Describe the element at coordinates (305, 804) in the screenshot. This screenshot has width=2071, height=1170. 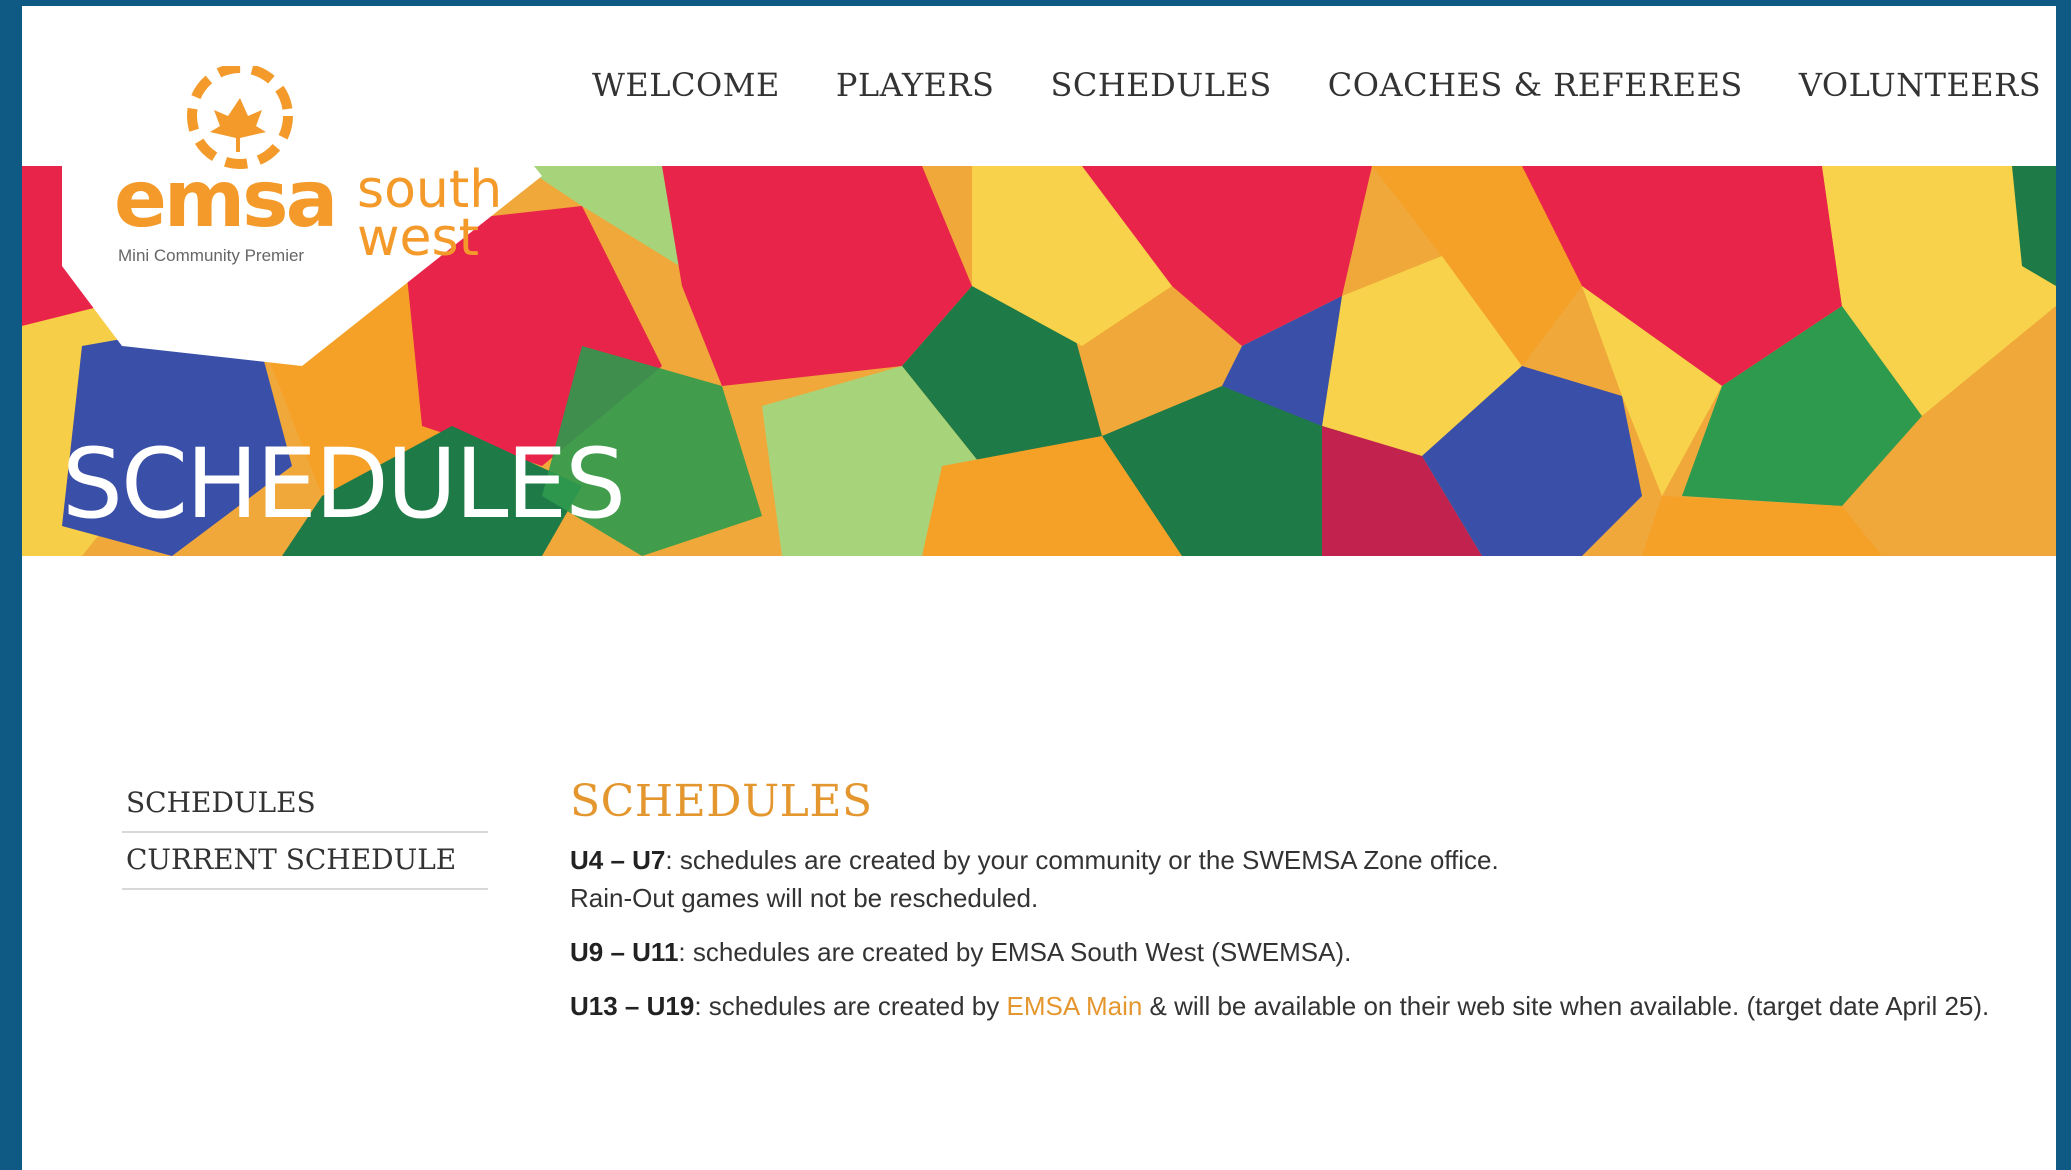
I see `sidebar-item-schedules: SCHEDULES` at that location.